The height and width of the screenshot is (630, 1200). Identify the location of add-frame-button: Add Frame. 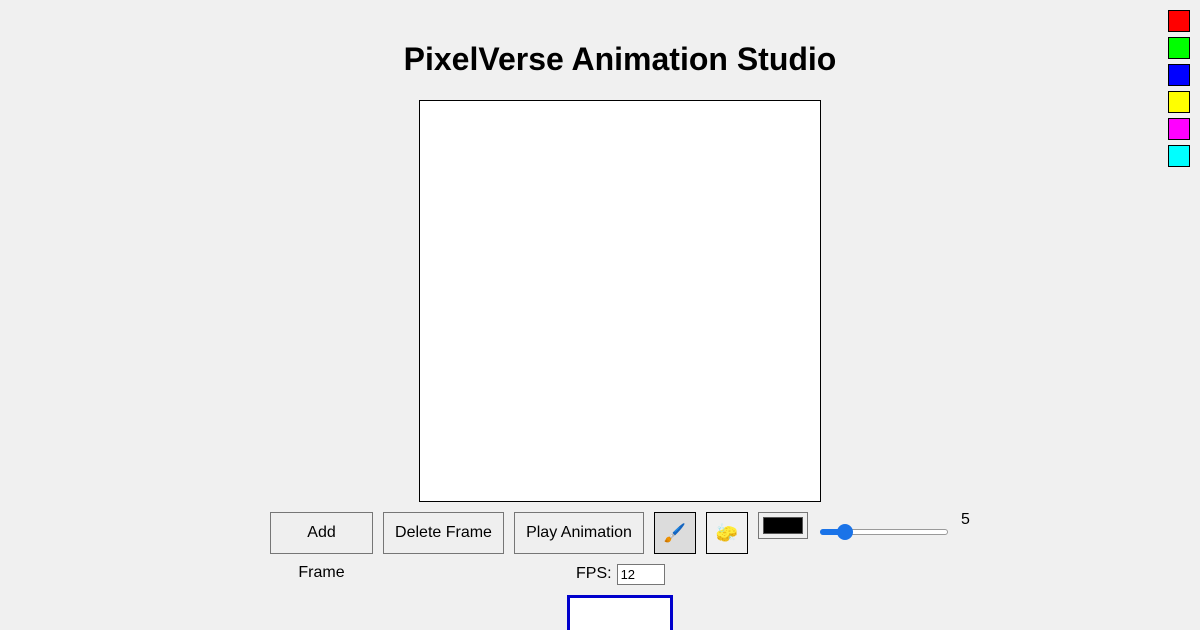
(321, 546).